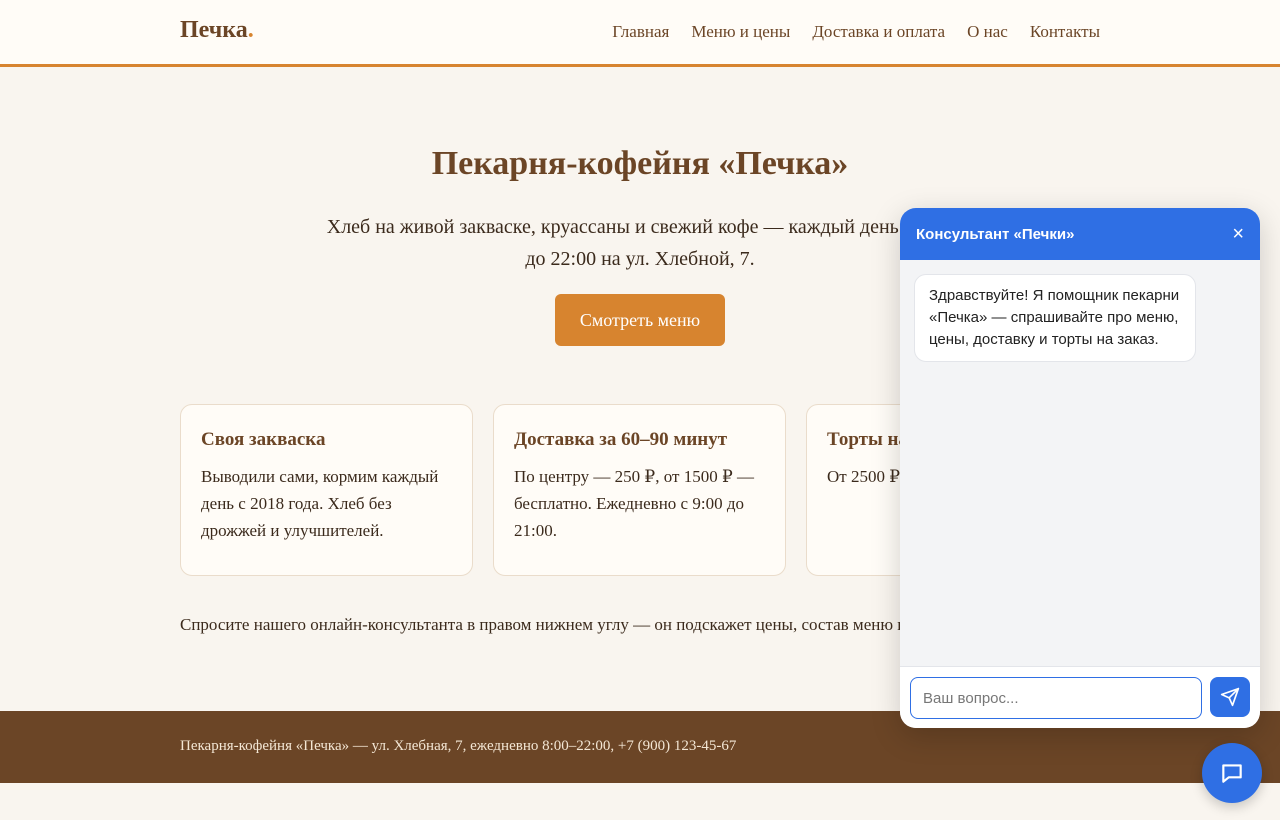 This screenshot has width=1280, height=820. What do you see at coordinates (740, 32) in the screenshot?
I see `nav-menu-prices: Меню и цены` at bounding box center [740, 32].